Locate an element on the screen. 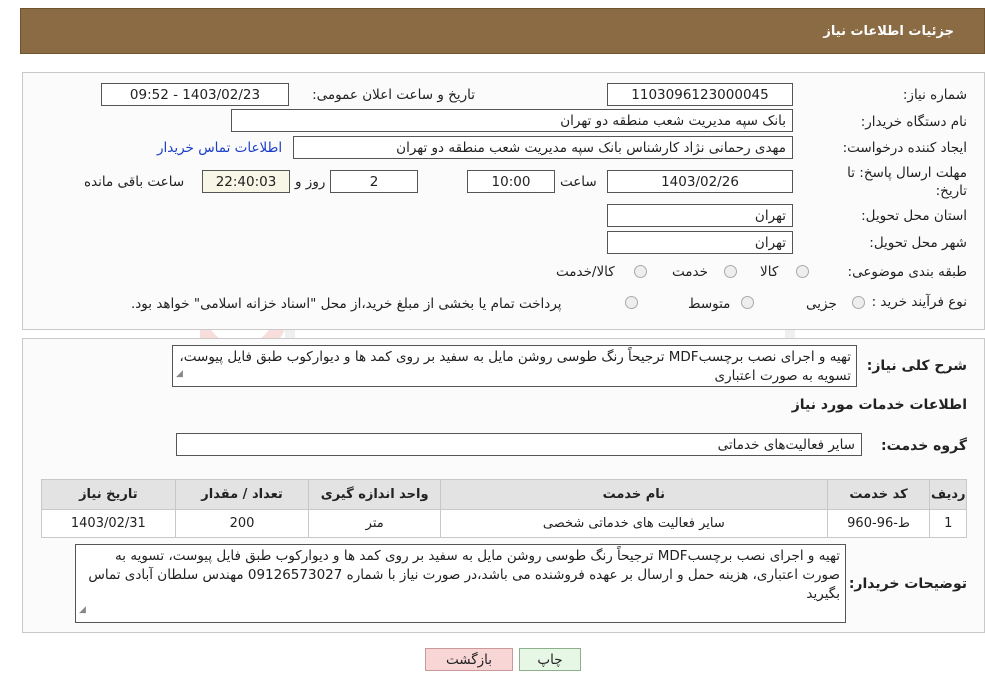 The height and width of the screenshot is (691, 985). buyer-org-field: بانک سپه مدیریت شعب منطقه دو تهران is located at coordinates (512, 120).